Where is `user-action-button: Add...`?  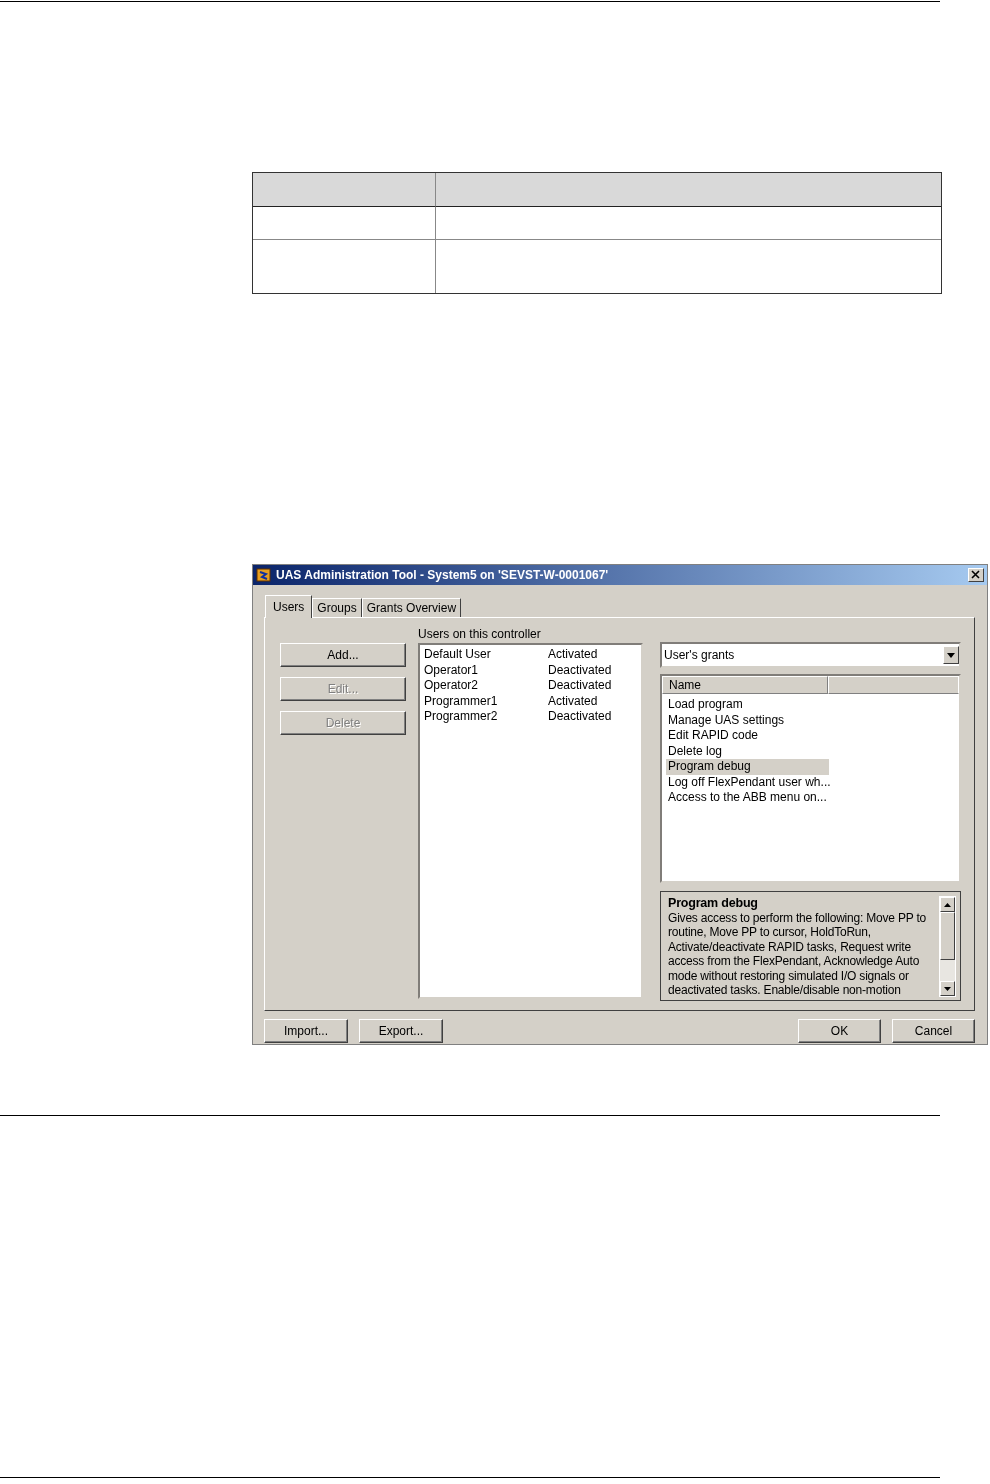
user-action-button: Add... is located at coordinates (343, 655).